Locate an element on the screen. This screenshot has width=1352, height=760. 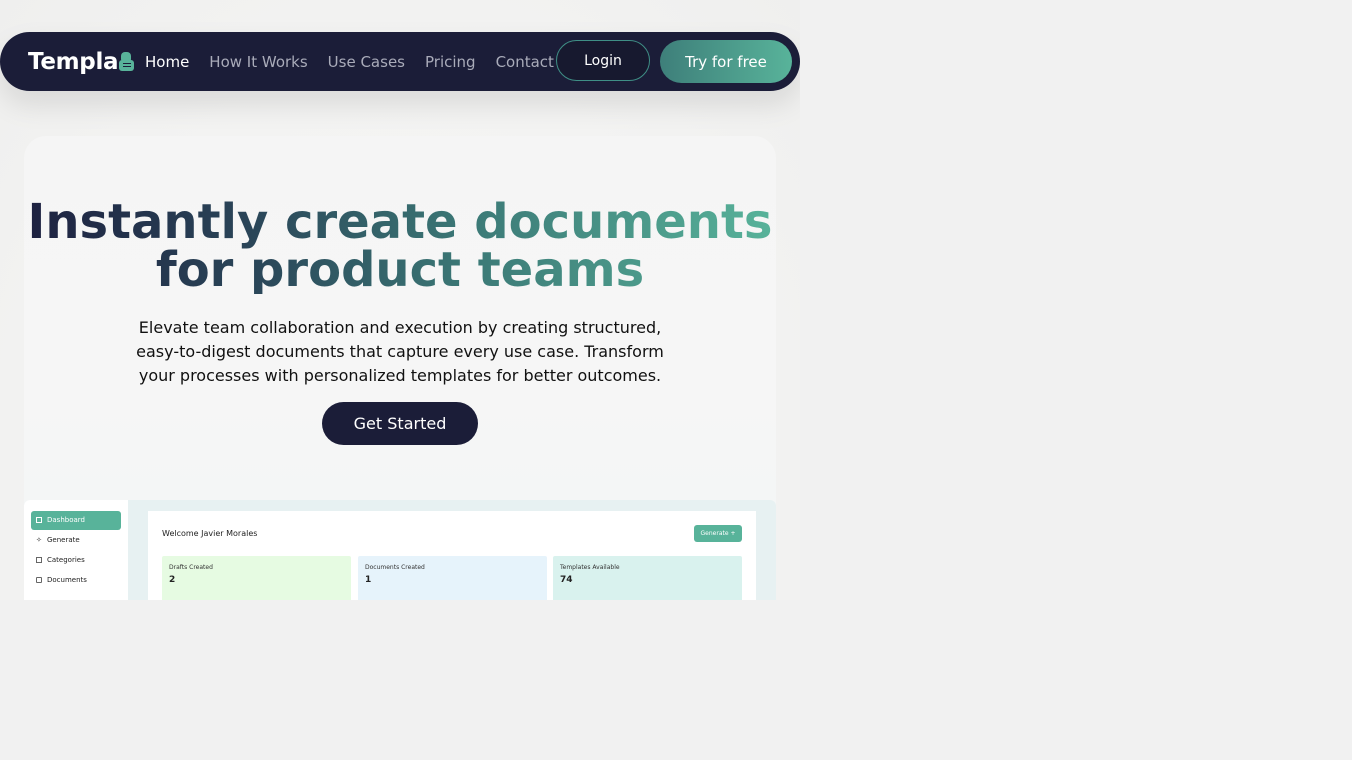
preview-stat-templates: Templates Available 74 is located at coordinates (647, 578).